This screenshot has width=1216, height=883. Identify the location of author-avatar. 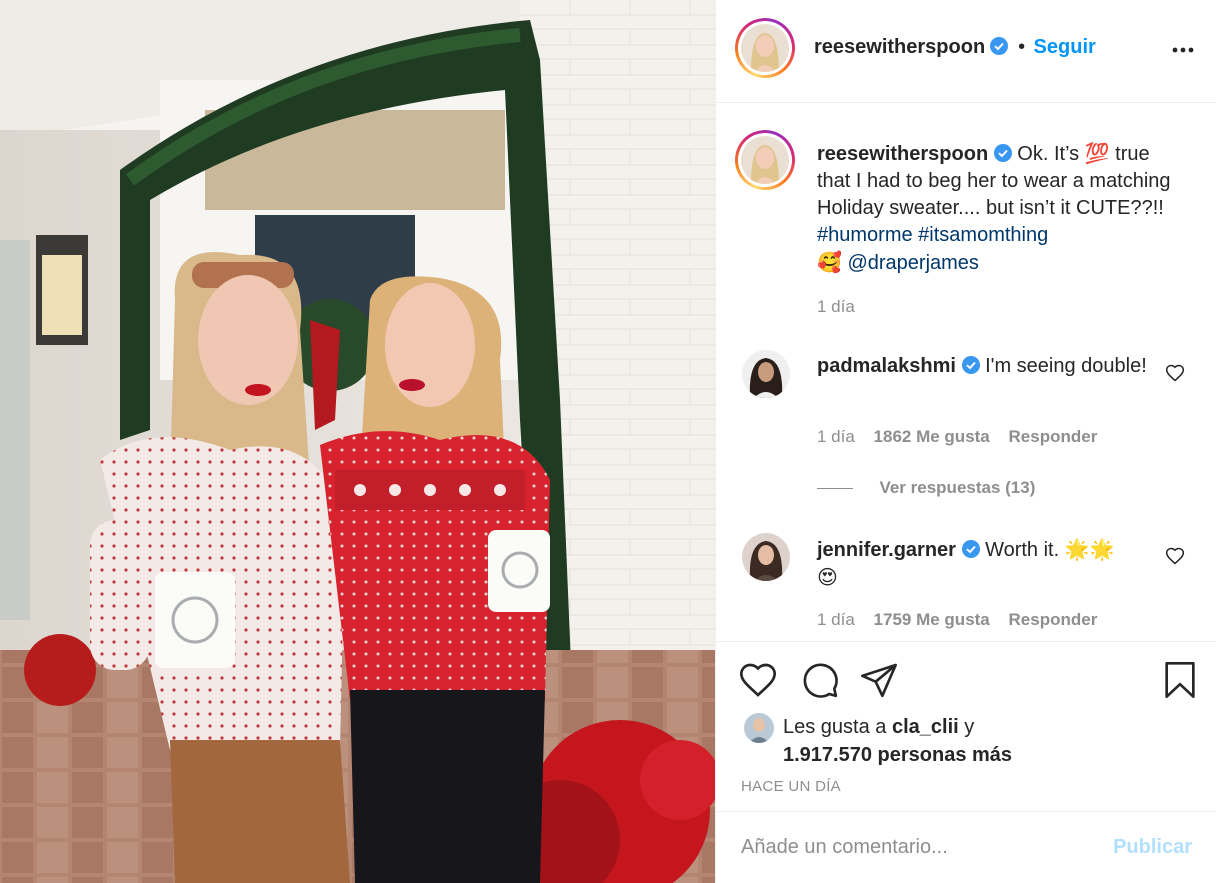
(765, 48).